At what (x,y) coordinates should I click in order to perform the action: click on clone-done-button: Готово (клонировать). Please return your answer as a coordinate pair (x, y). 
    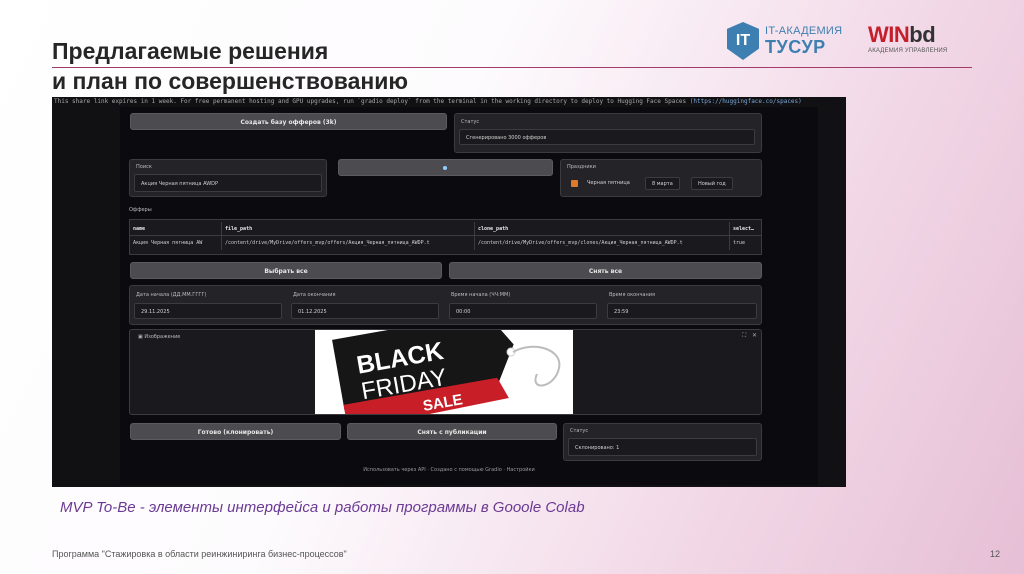
    Looking at the image, I should click on (235, 431).